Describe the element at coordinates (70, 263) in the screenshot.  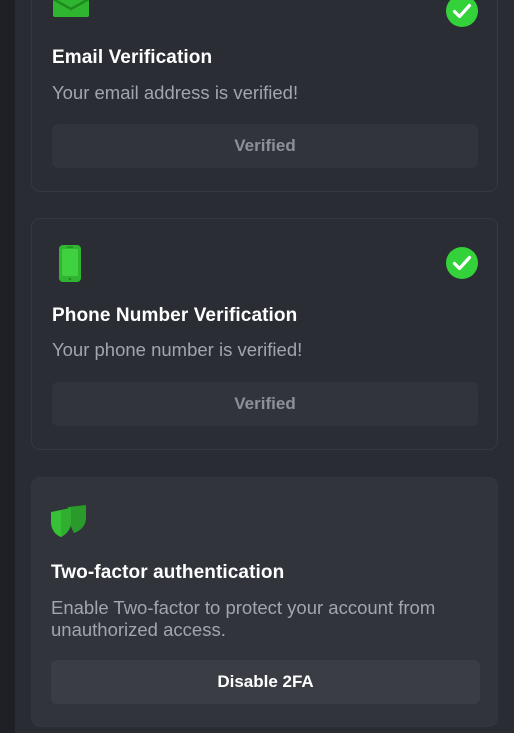
I see `phone-icon` at that location.